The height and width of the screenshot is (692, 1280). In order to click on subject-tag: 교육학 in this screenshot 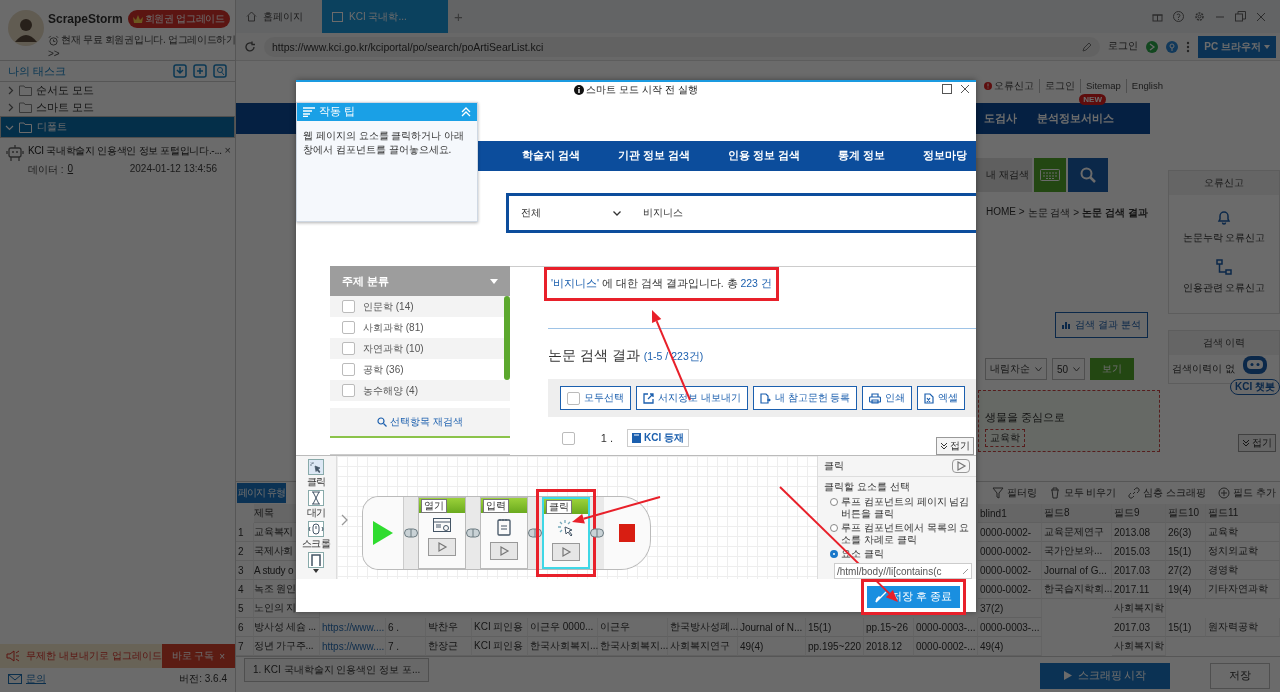, I will do `click(1005, 438)`.